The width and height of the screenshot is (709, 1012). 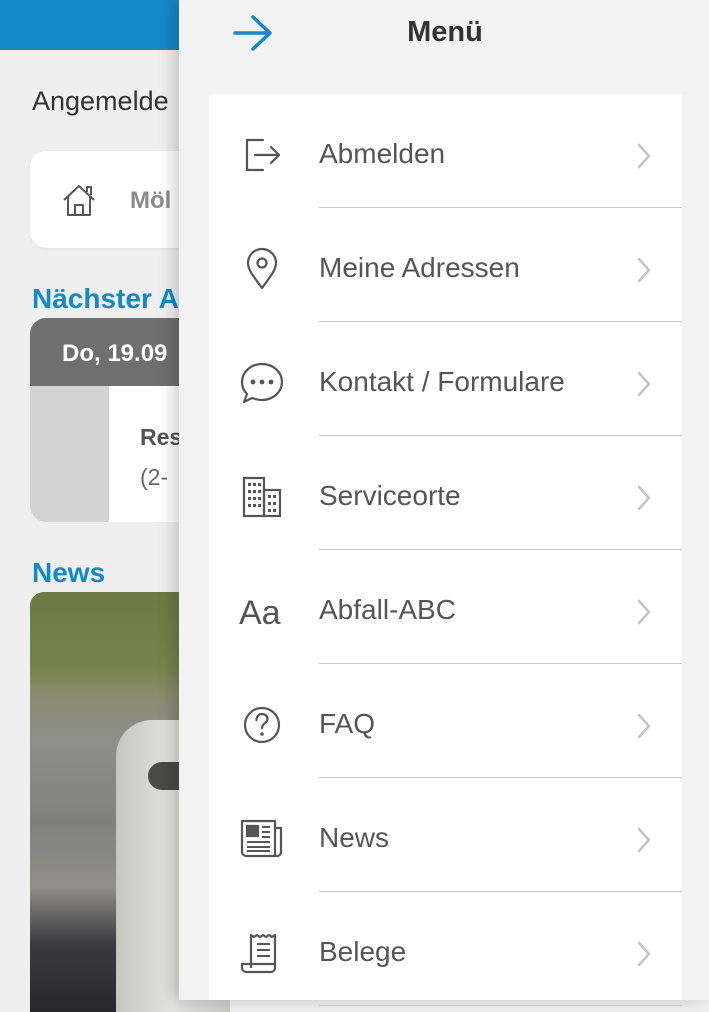 What do you see at coordinates (347, 723) in the screenshot?
I see `menu-item-label: FAQ` at bounding box center [347, 723].